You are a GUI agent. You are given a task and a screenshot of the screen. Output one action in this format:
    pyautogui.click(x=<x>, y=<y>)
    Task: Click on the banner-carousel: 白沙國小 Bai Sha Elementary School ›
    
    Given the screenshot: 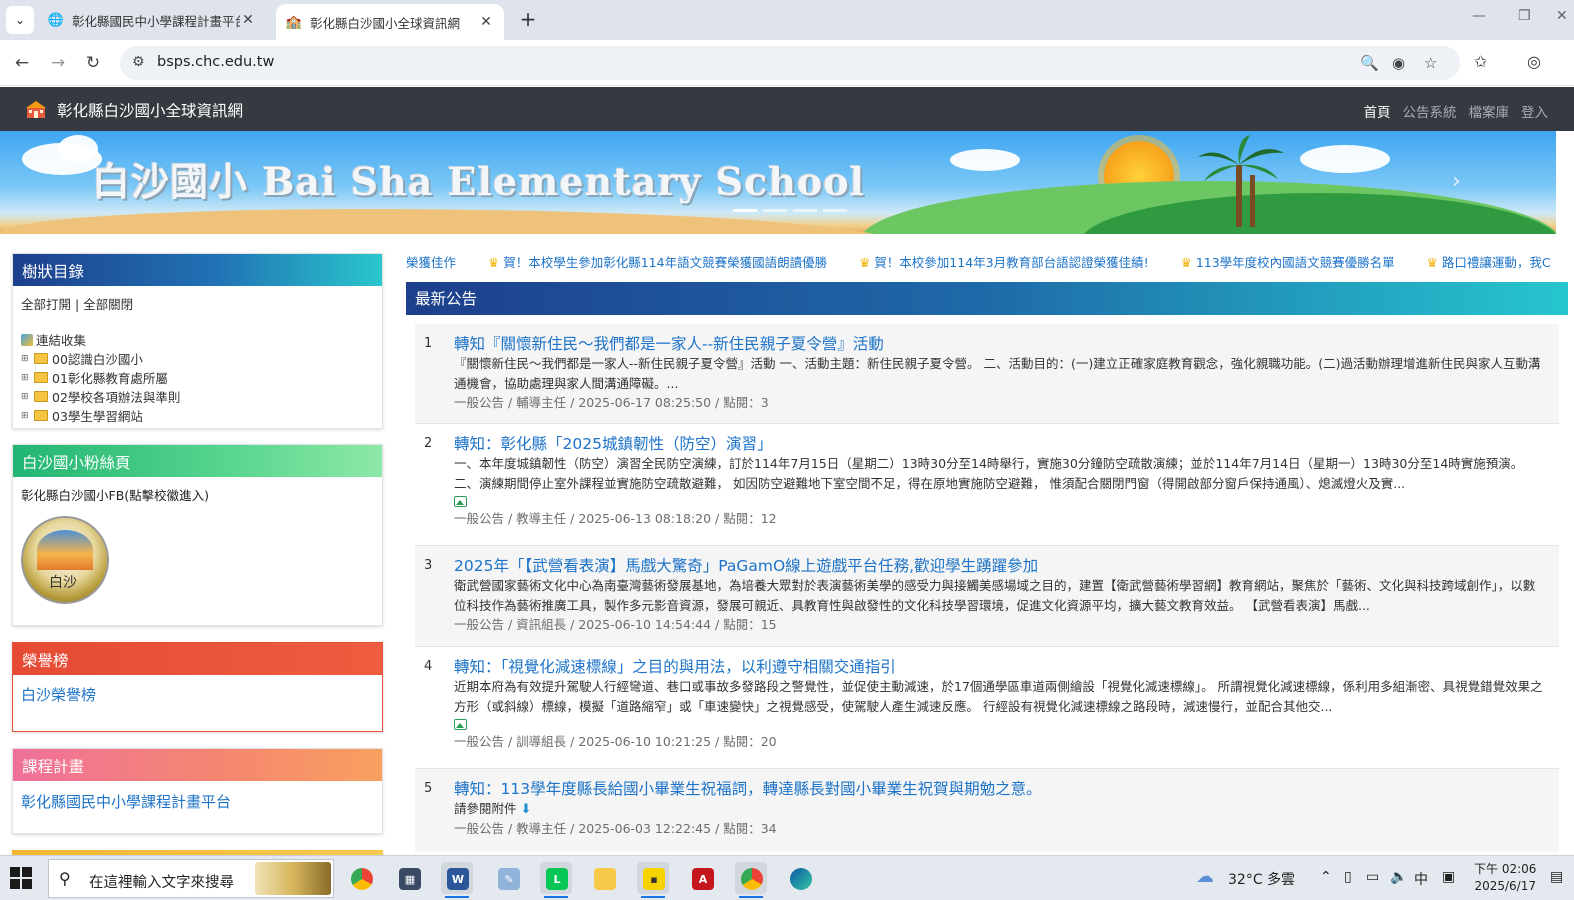 What is the action you would take?
    pyautogui.click(x=778, y=182)
    